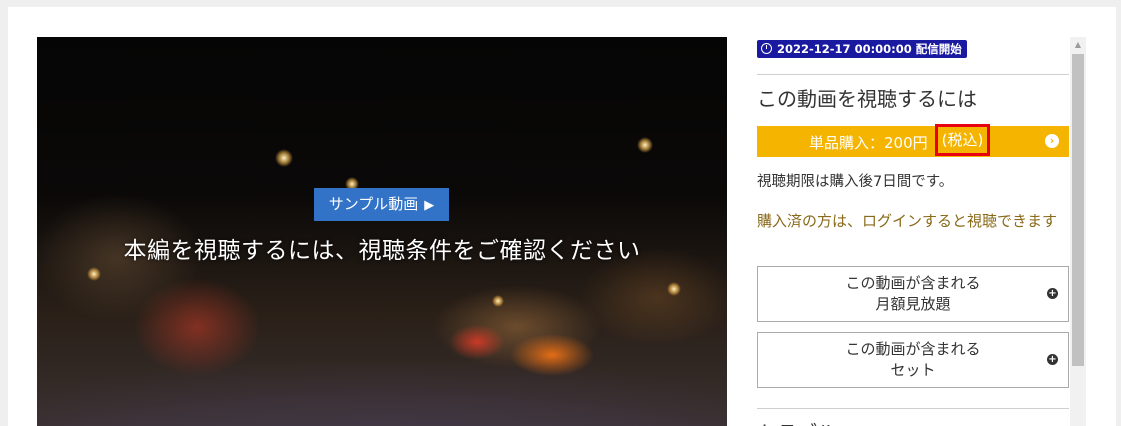 The image size is (1121, 426). Describe the element at coordinates (913, 360) in the screenshot. I see `set-option-button: この動画が含まれる セット +` at that location.